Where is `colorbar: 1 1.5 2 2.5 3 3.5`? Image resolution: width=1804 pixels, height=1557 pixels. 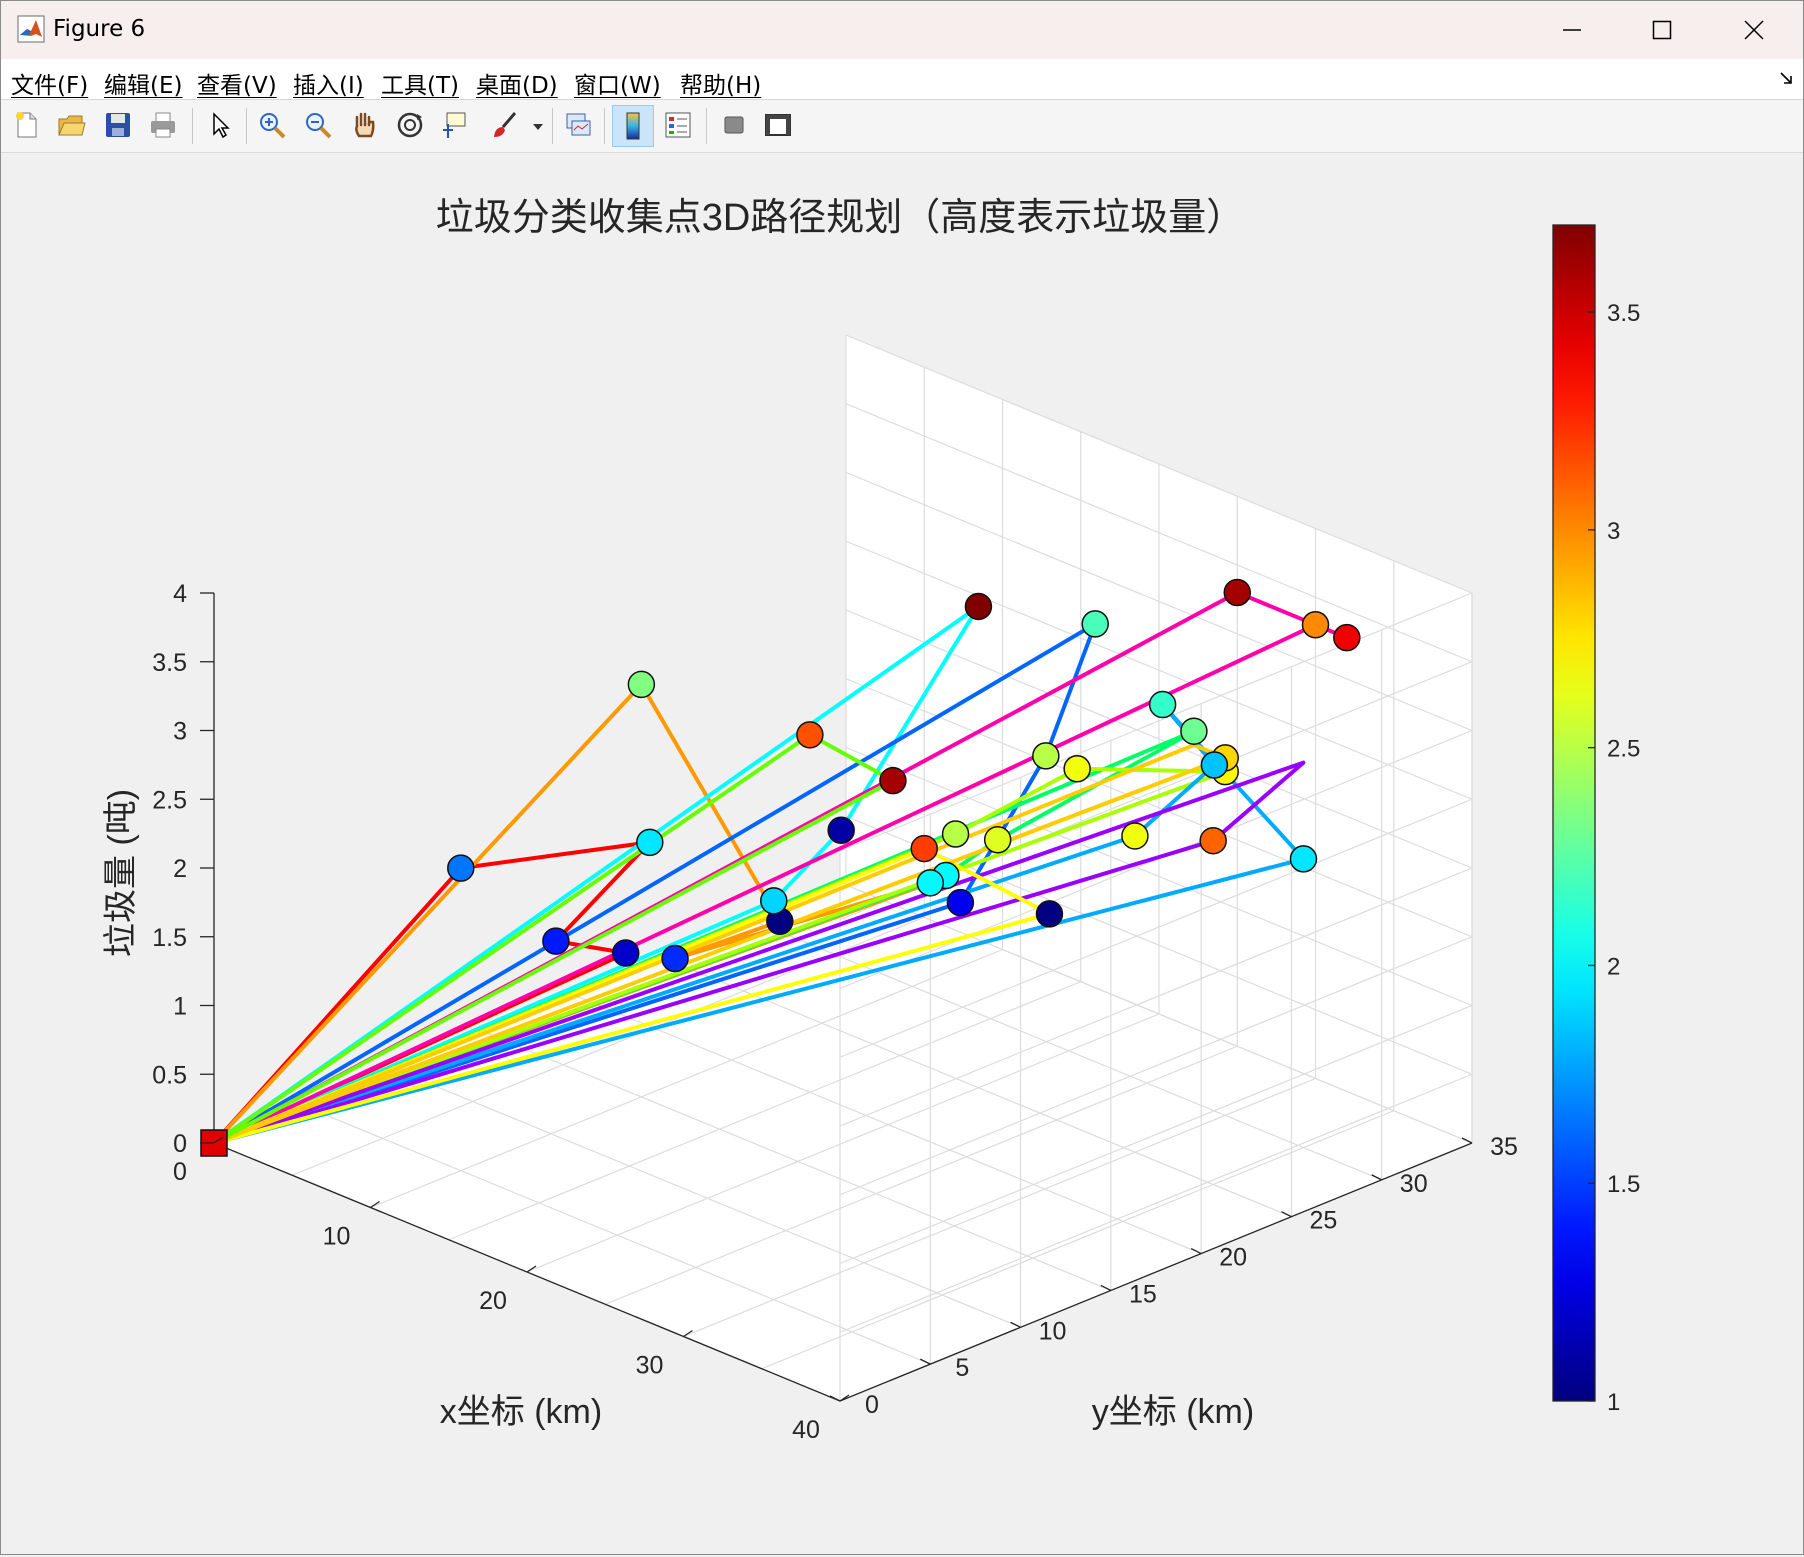 colorbar: 1 1.5 2 2.5 3 3.5 is located at coordinates (1596, 820).